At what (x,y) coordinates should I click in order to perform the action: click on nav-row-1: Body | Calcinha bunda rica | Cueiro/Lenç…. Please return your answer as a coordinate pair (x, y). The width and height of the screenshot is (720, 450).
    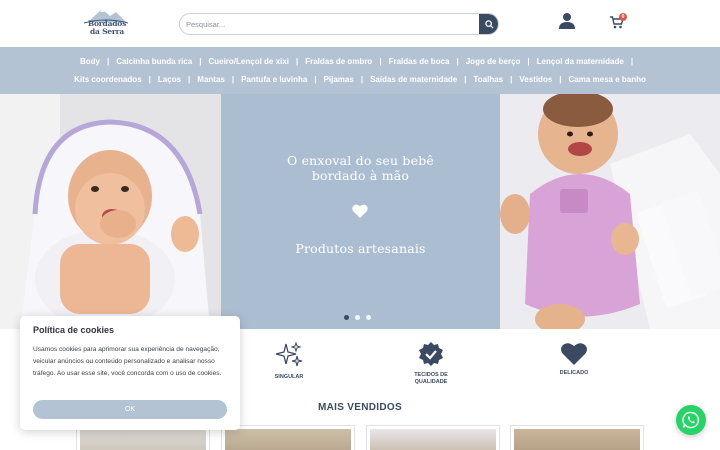
    Looking at the image, I should click on (360, 61).